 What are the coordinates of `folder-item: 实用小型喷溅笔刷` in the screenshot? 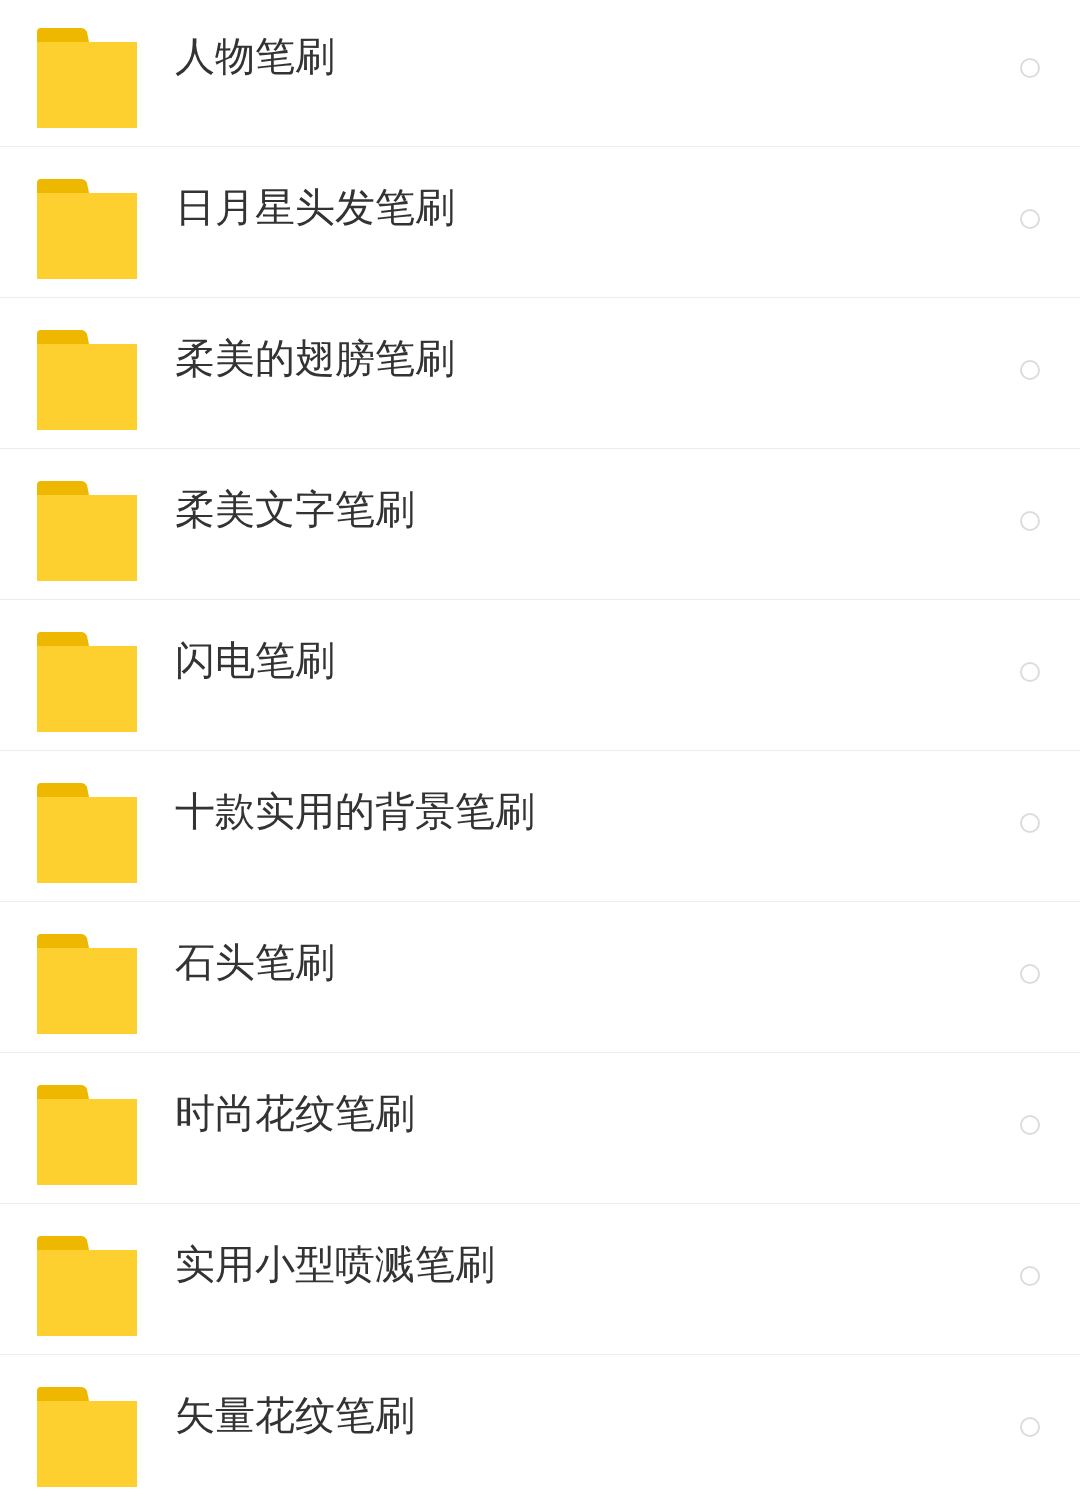 It's located at (540, 1279).